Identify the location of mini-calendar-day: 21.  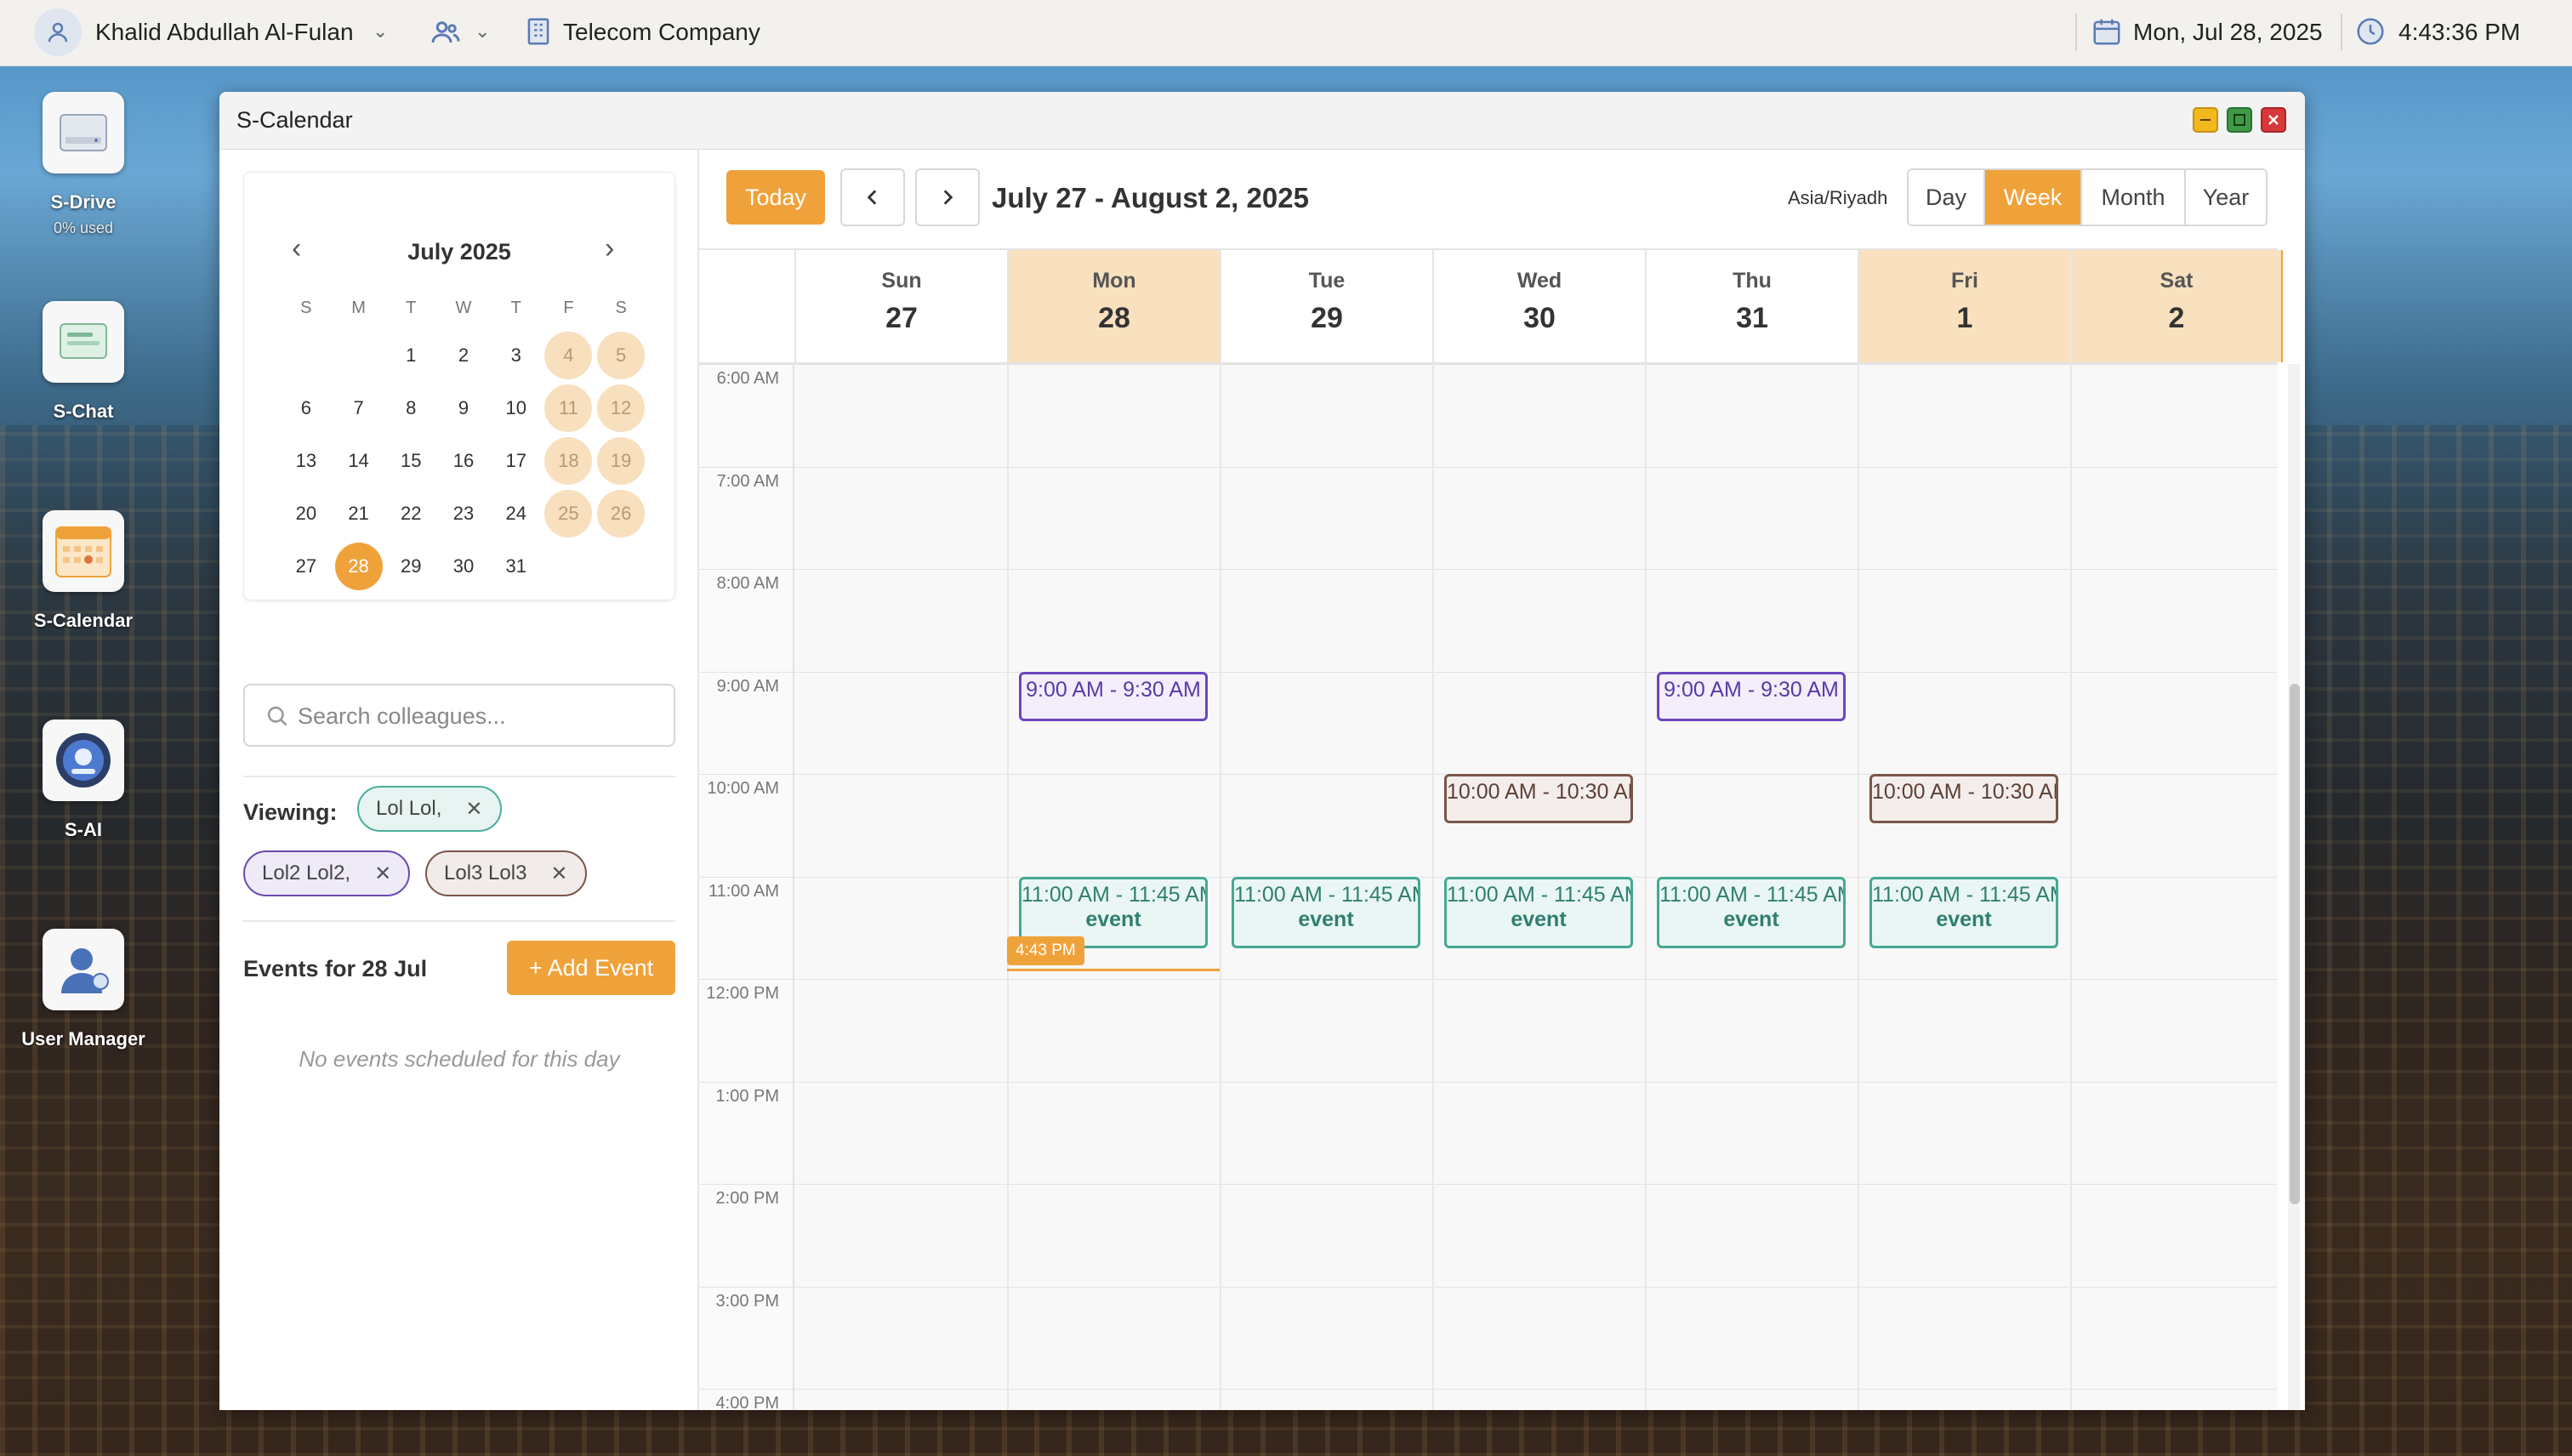
(359, 513).